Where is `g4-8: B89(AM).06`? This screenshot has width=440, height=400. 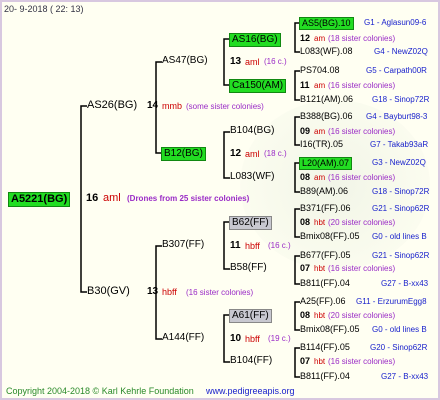 g4-8: B89(AM).06 is located at coordinates (324, 191).